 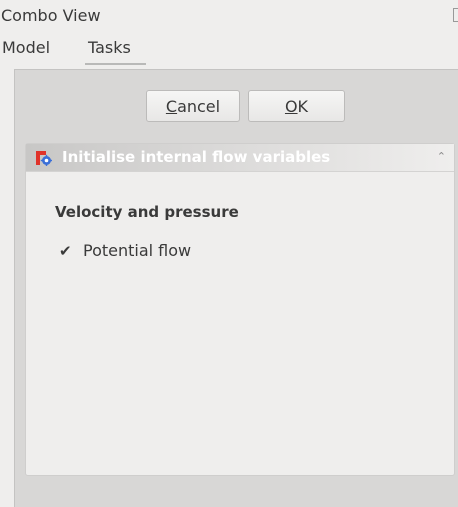 What do you see at coordinates (147, 212) in the screenshot?
I see `group-title: Velocity and pressure` at bounding box center [147, 212].